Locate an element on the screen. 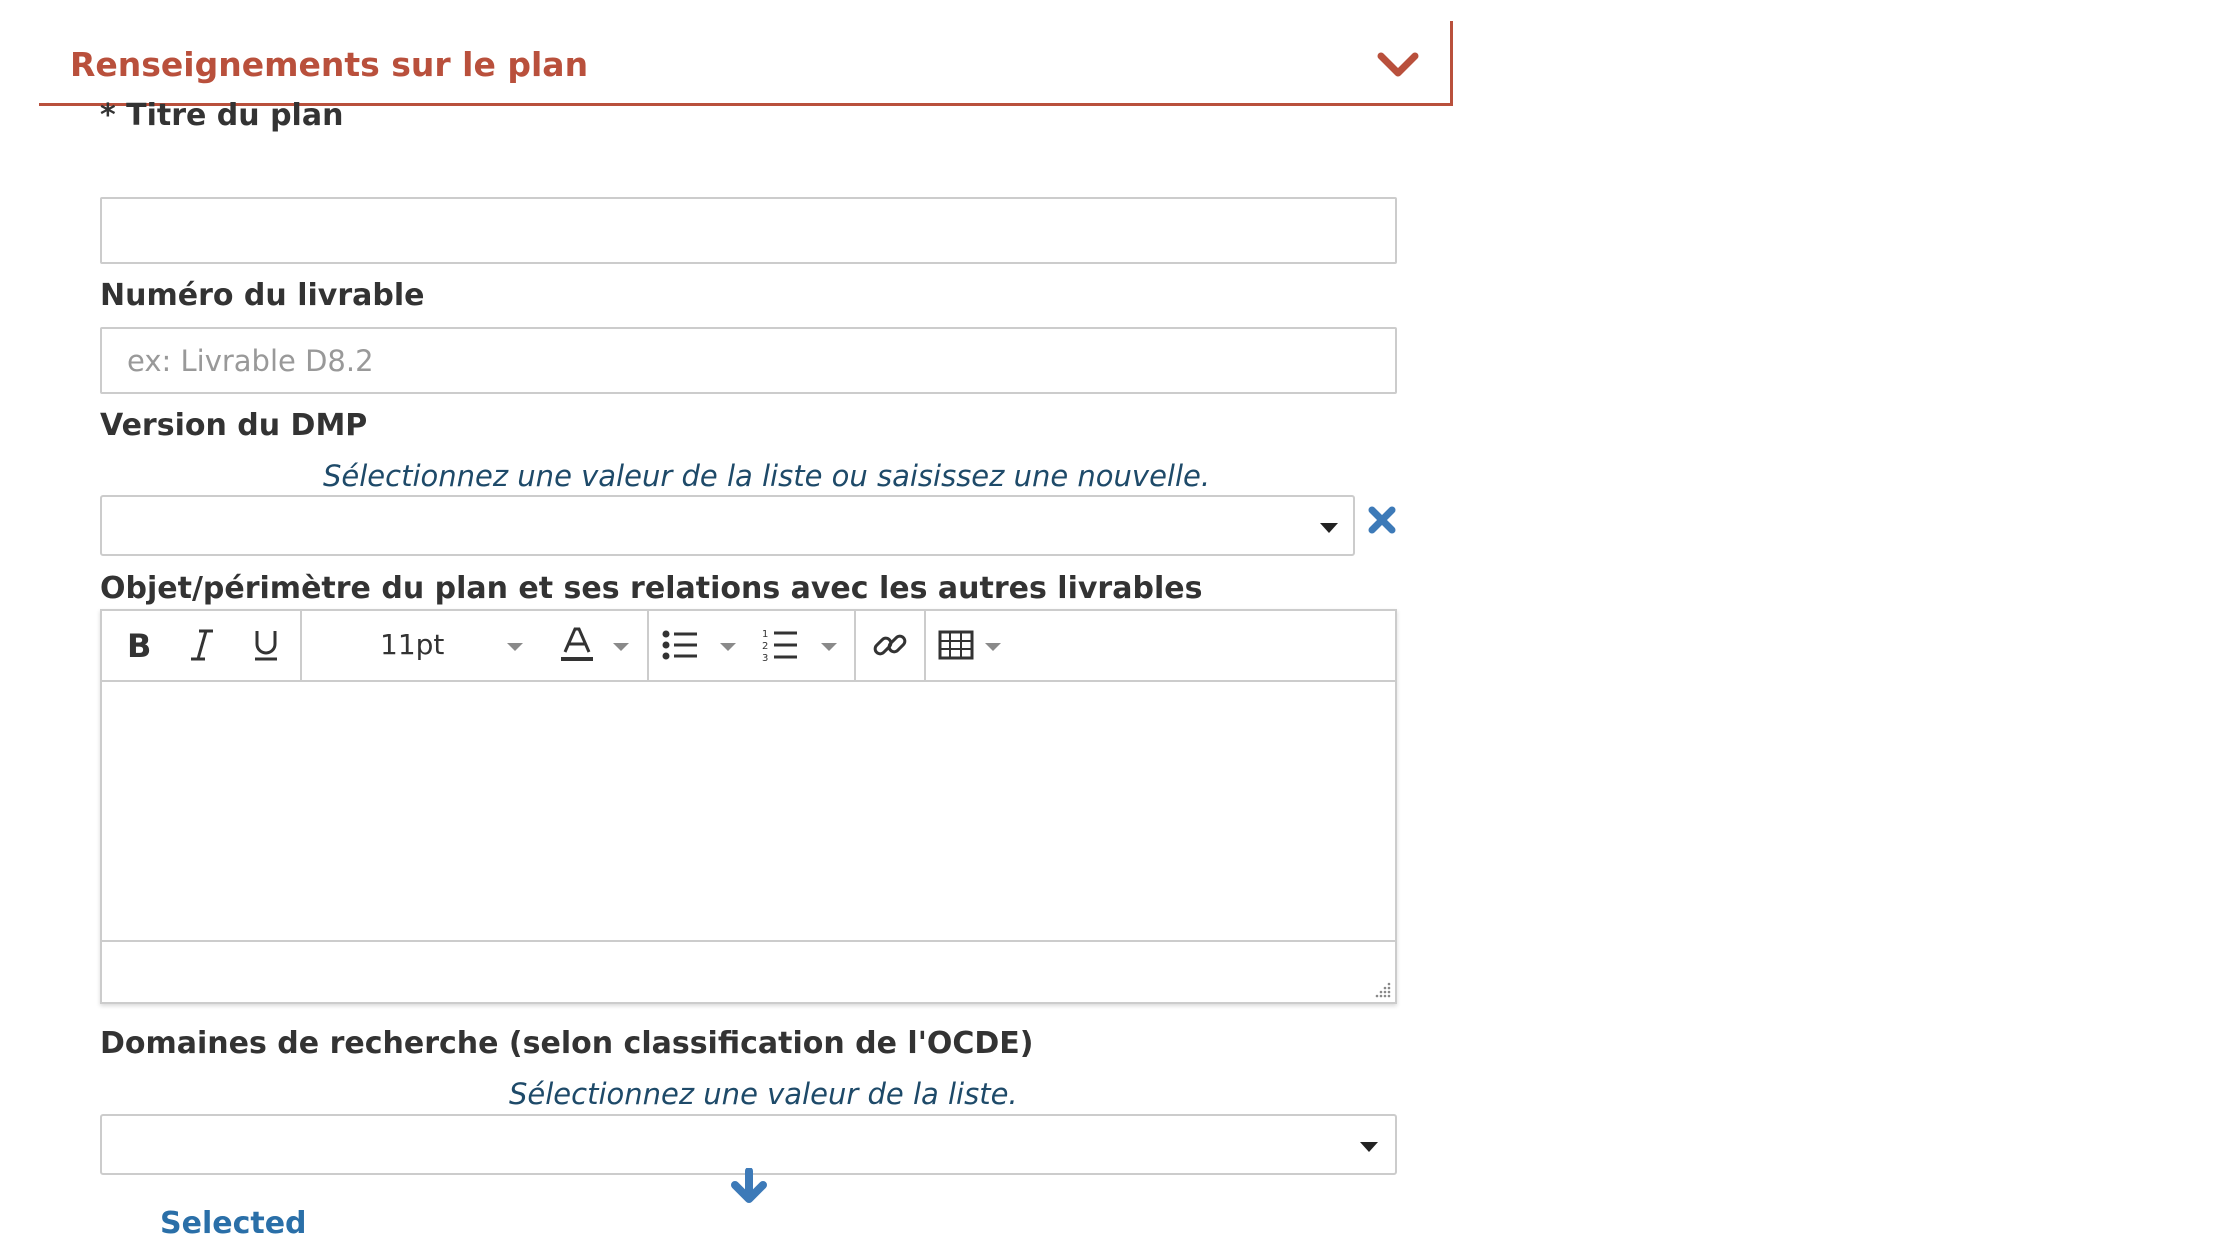 Image resolution: width=2238 pixels, height=1241 pixels. dmp-version-select is located at coordinates (727, 525).